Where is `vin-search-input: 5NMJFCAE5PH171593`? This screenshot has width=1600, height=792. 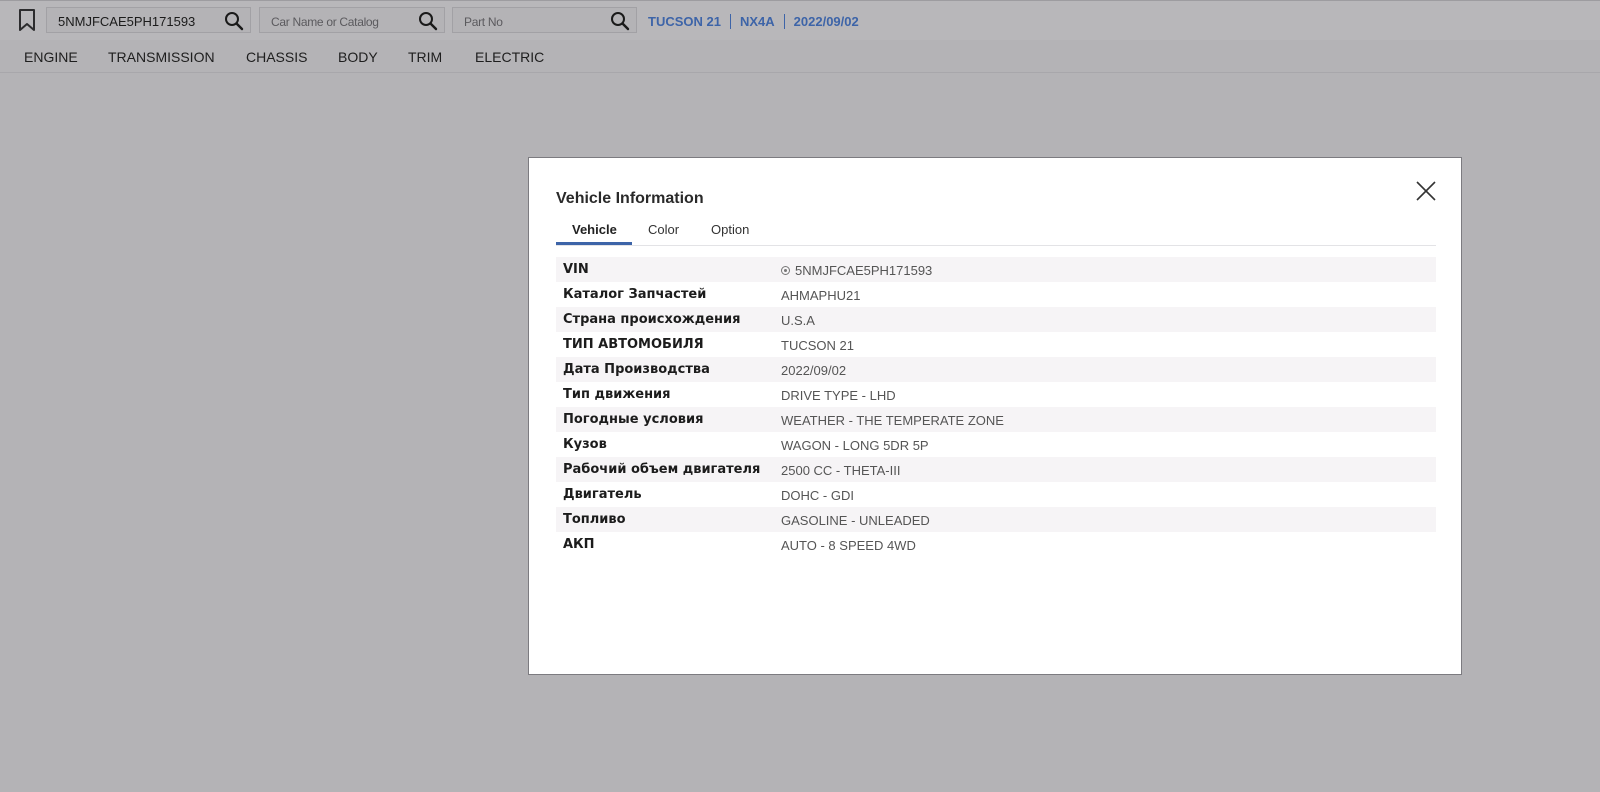 vin-search-input: 5NMJFCAE5PH171593 is located at coordinates (126, 21).